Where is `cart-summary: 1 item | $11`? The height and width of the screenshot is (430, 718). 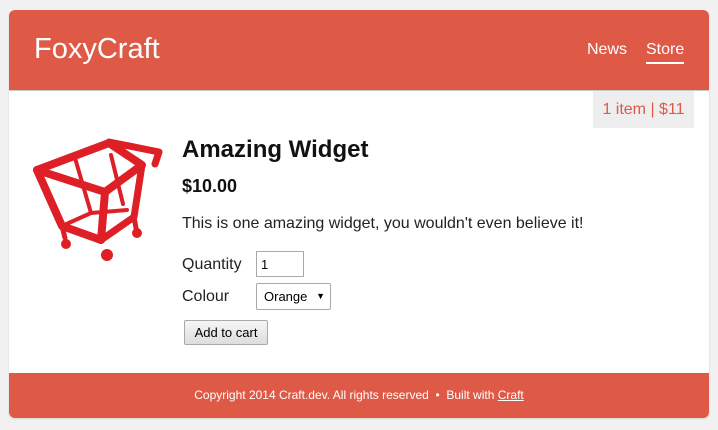 cart-summary: 1 item | $11 is located at coordinates (643, 109).